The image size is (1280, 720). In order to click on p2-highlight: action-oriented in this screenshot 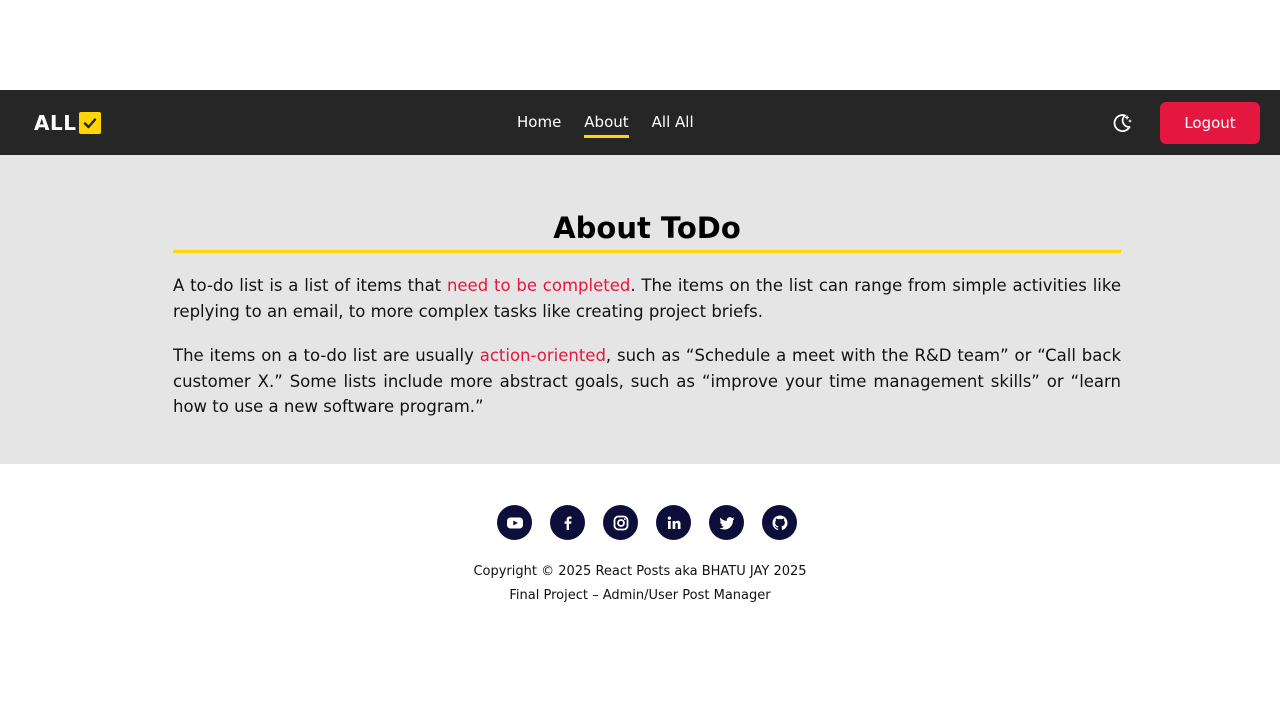, I will do `click(542, 355)`.